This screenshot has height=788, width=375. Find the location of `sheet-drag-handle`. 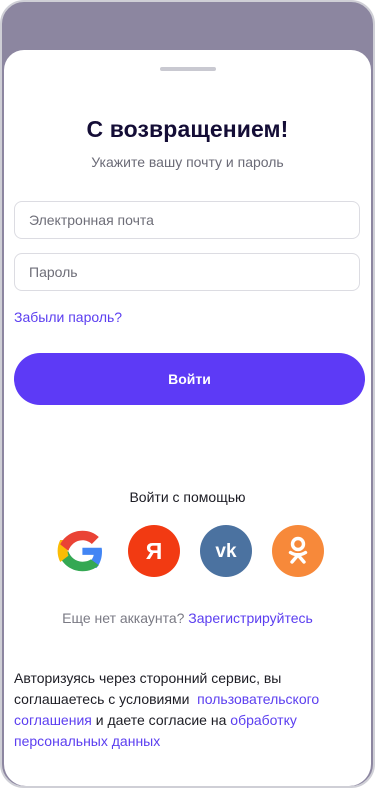

sheet-drag-handle is located at coordinates (188, 69).